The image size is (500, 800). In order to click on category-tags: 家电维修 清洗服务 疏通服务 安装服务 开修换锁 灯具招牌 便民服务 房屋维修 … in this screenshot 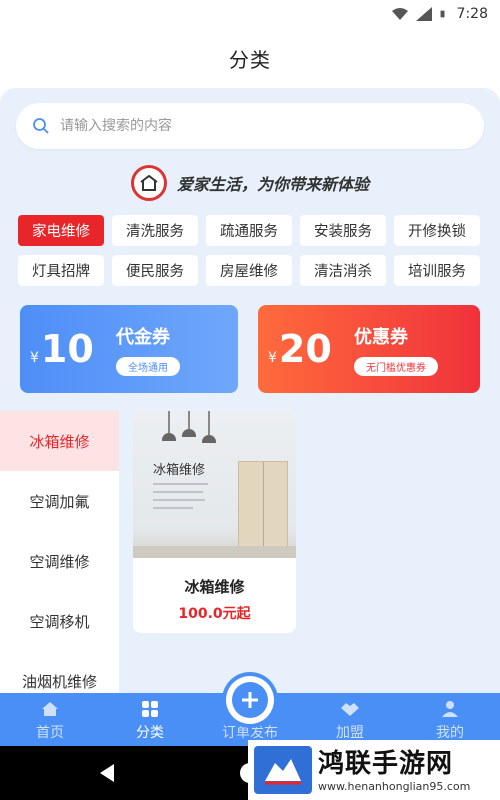, I will do `click(251, 250)`.